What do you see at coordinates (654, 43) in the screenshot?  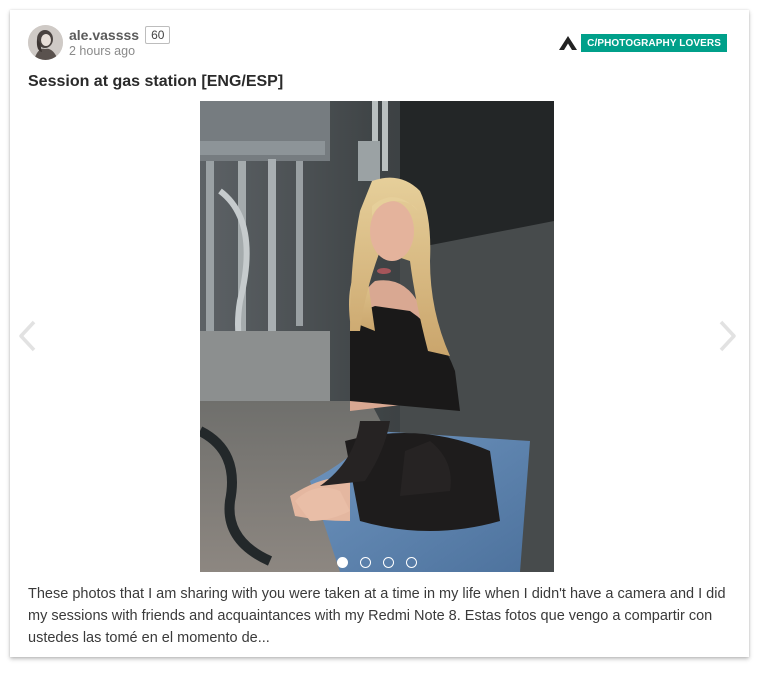 I see `community-tag: C/PHOTOGRAPHY LOVERS` at bounding box center [654, 43].